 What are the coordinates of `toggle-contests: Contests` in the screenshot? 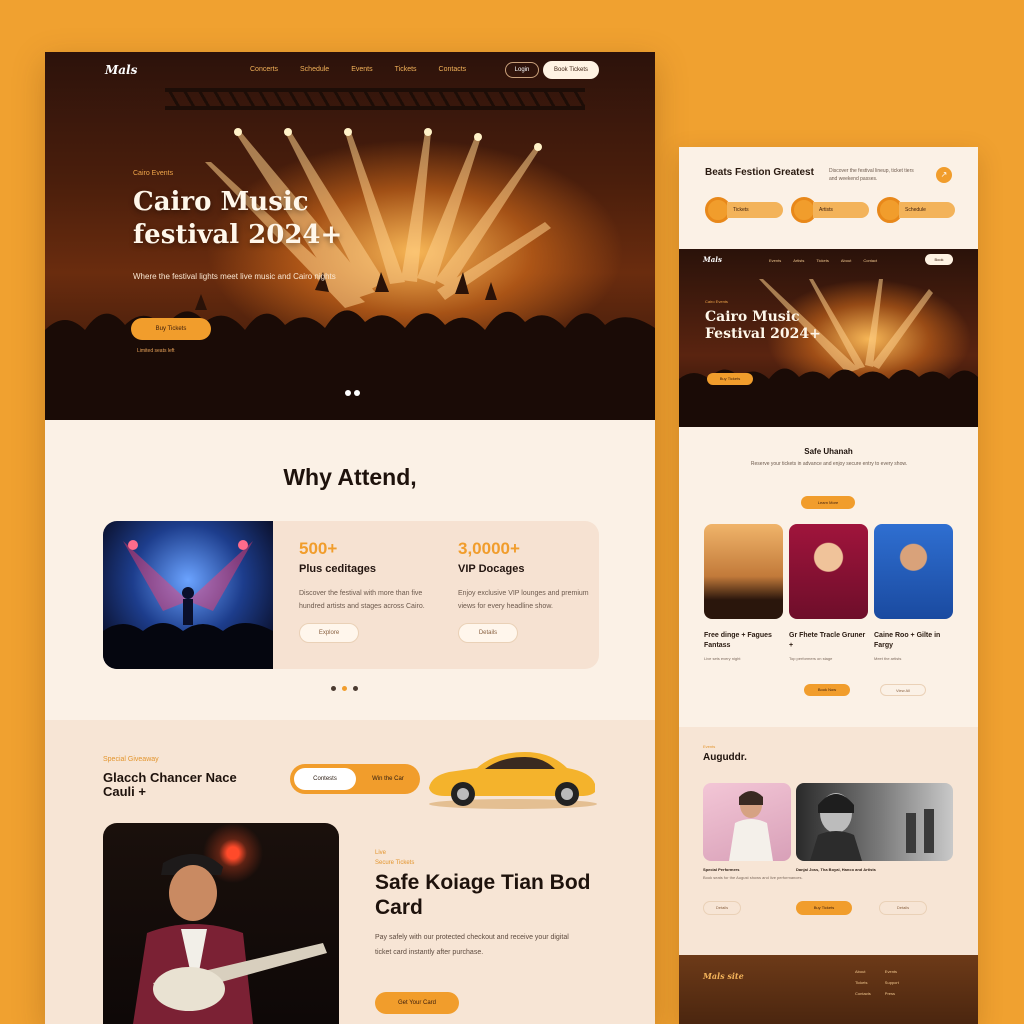 It's located at (325, 779).